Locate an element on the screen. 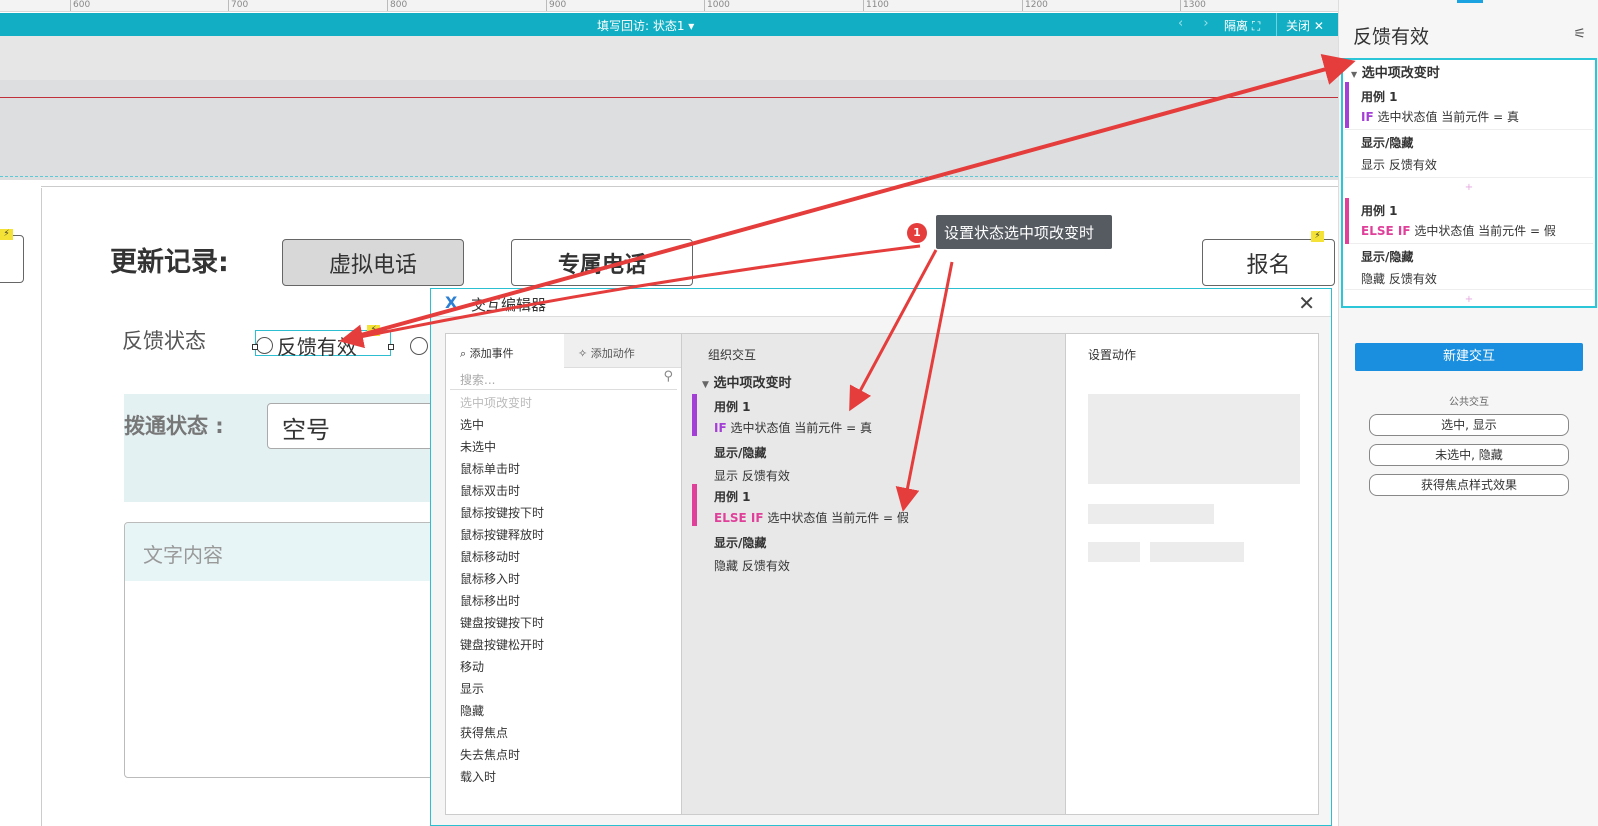 This screenshot has height=826, width=1598. topbar-divider is located at coordinates (1276, 24).